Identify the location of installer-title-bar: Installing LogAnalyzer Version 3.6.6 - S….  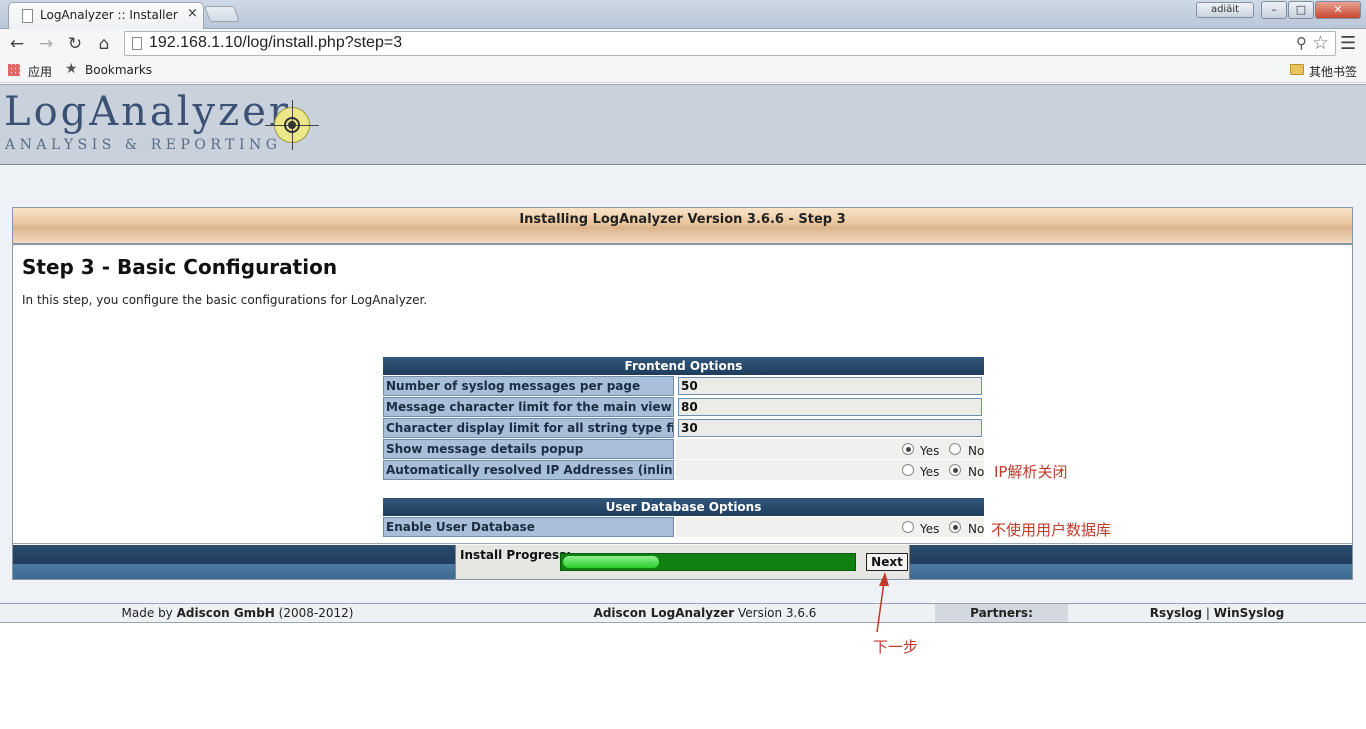
(682, 226).